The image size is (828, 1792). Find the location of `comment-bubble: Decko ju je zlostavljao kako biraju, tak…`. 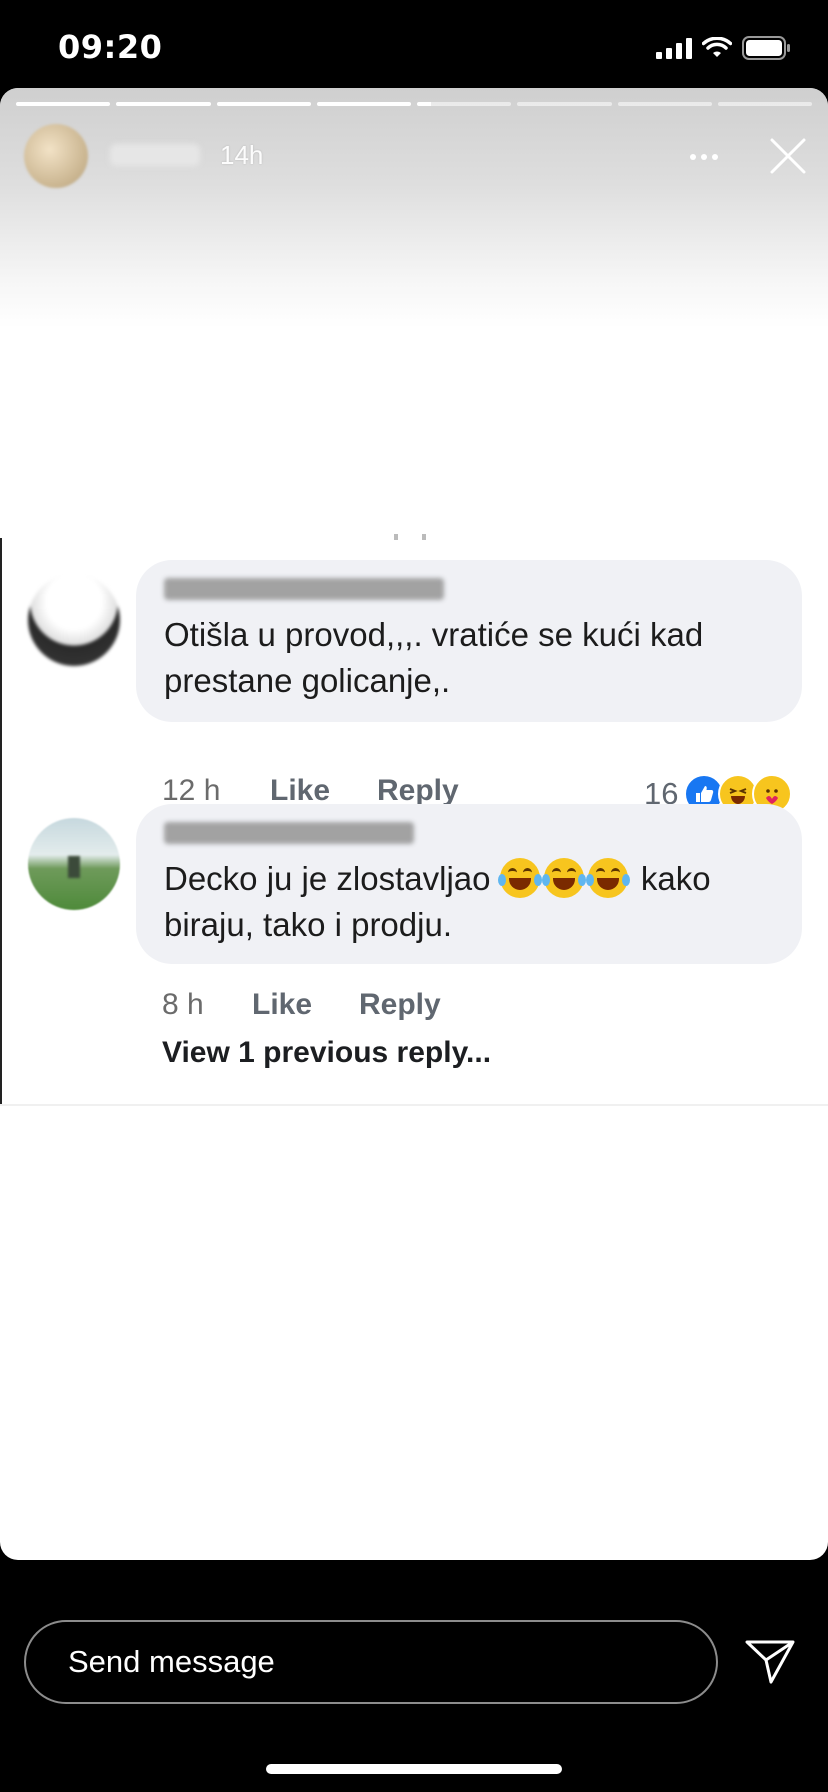

comment-bubble: Decko ju je zlostavljao kako biraju, tak… is located at coordinates (469, 884).